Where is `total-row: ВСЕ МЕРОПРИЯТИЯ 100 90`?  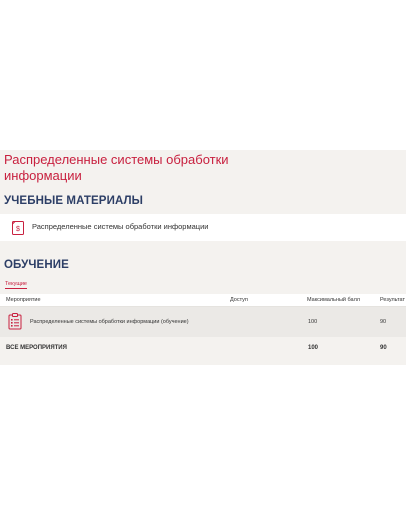
total-row: ВСЕ МЕРОПРИЯТИЯ 100 90 is located at coordinates (203, 349).